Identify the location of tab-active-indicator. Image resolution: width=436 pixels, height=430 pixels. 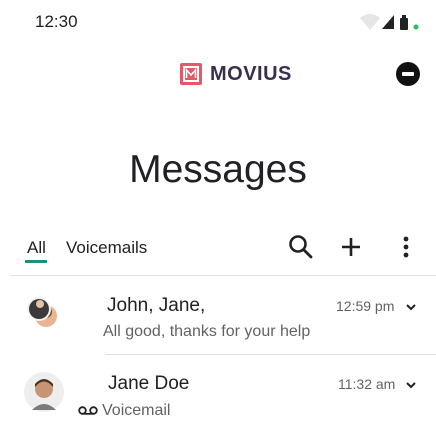
(36, 261).